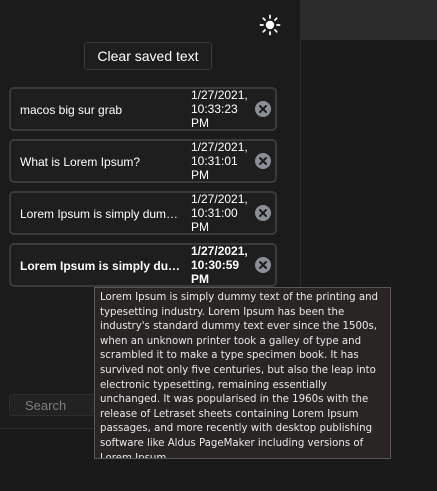 The height and width of the screenshot is (491, 437). I want to click on entry-timestamp: 1/27/2021, 10:30:59 PM, so click(219, 265).